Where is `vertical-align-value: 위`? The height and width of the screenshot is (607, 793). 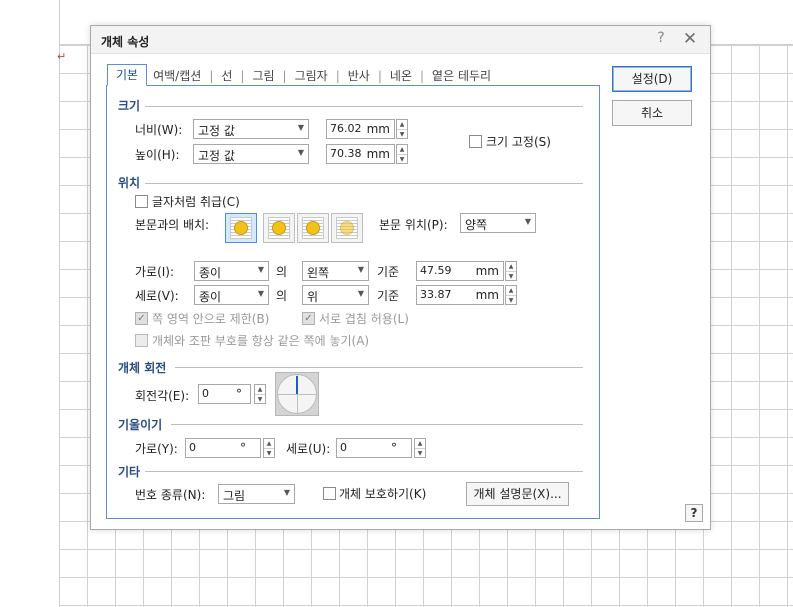
vertical-align-value: 위 is located at coordinates (313, 297).